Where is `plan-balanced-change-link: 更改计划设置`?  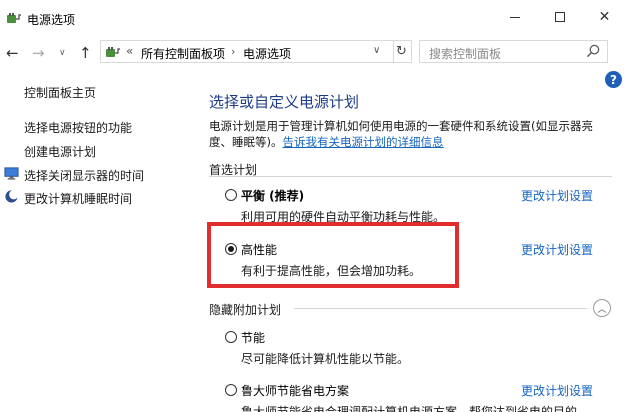
plan-balanced-change-link: 更改计划设置 is located at coordinates (557, 195).